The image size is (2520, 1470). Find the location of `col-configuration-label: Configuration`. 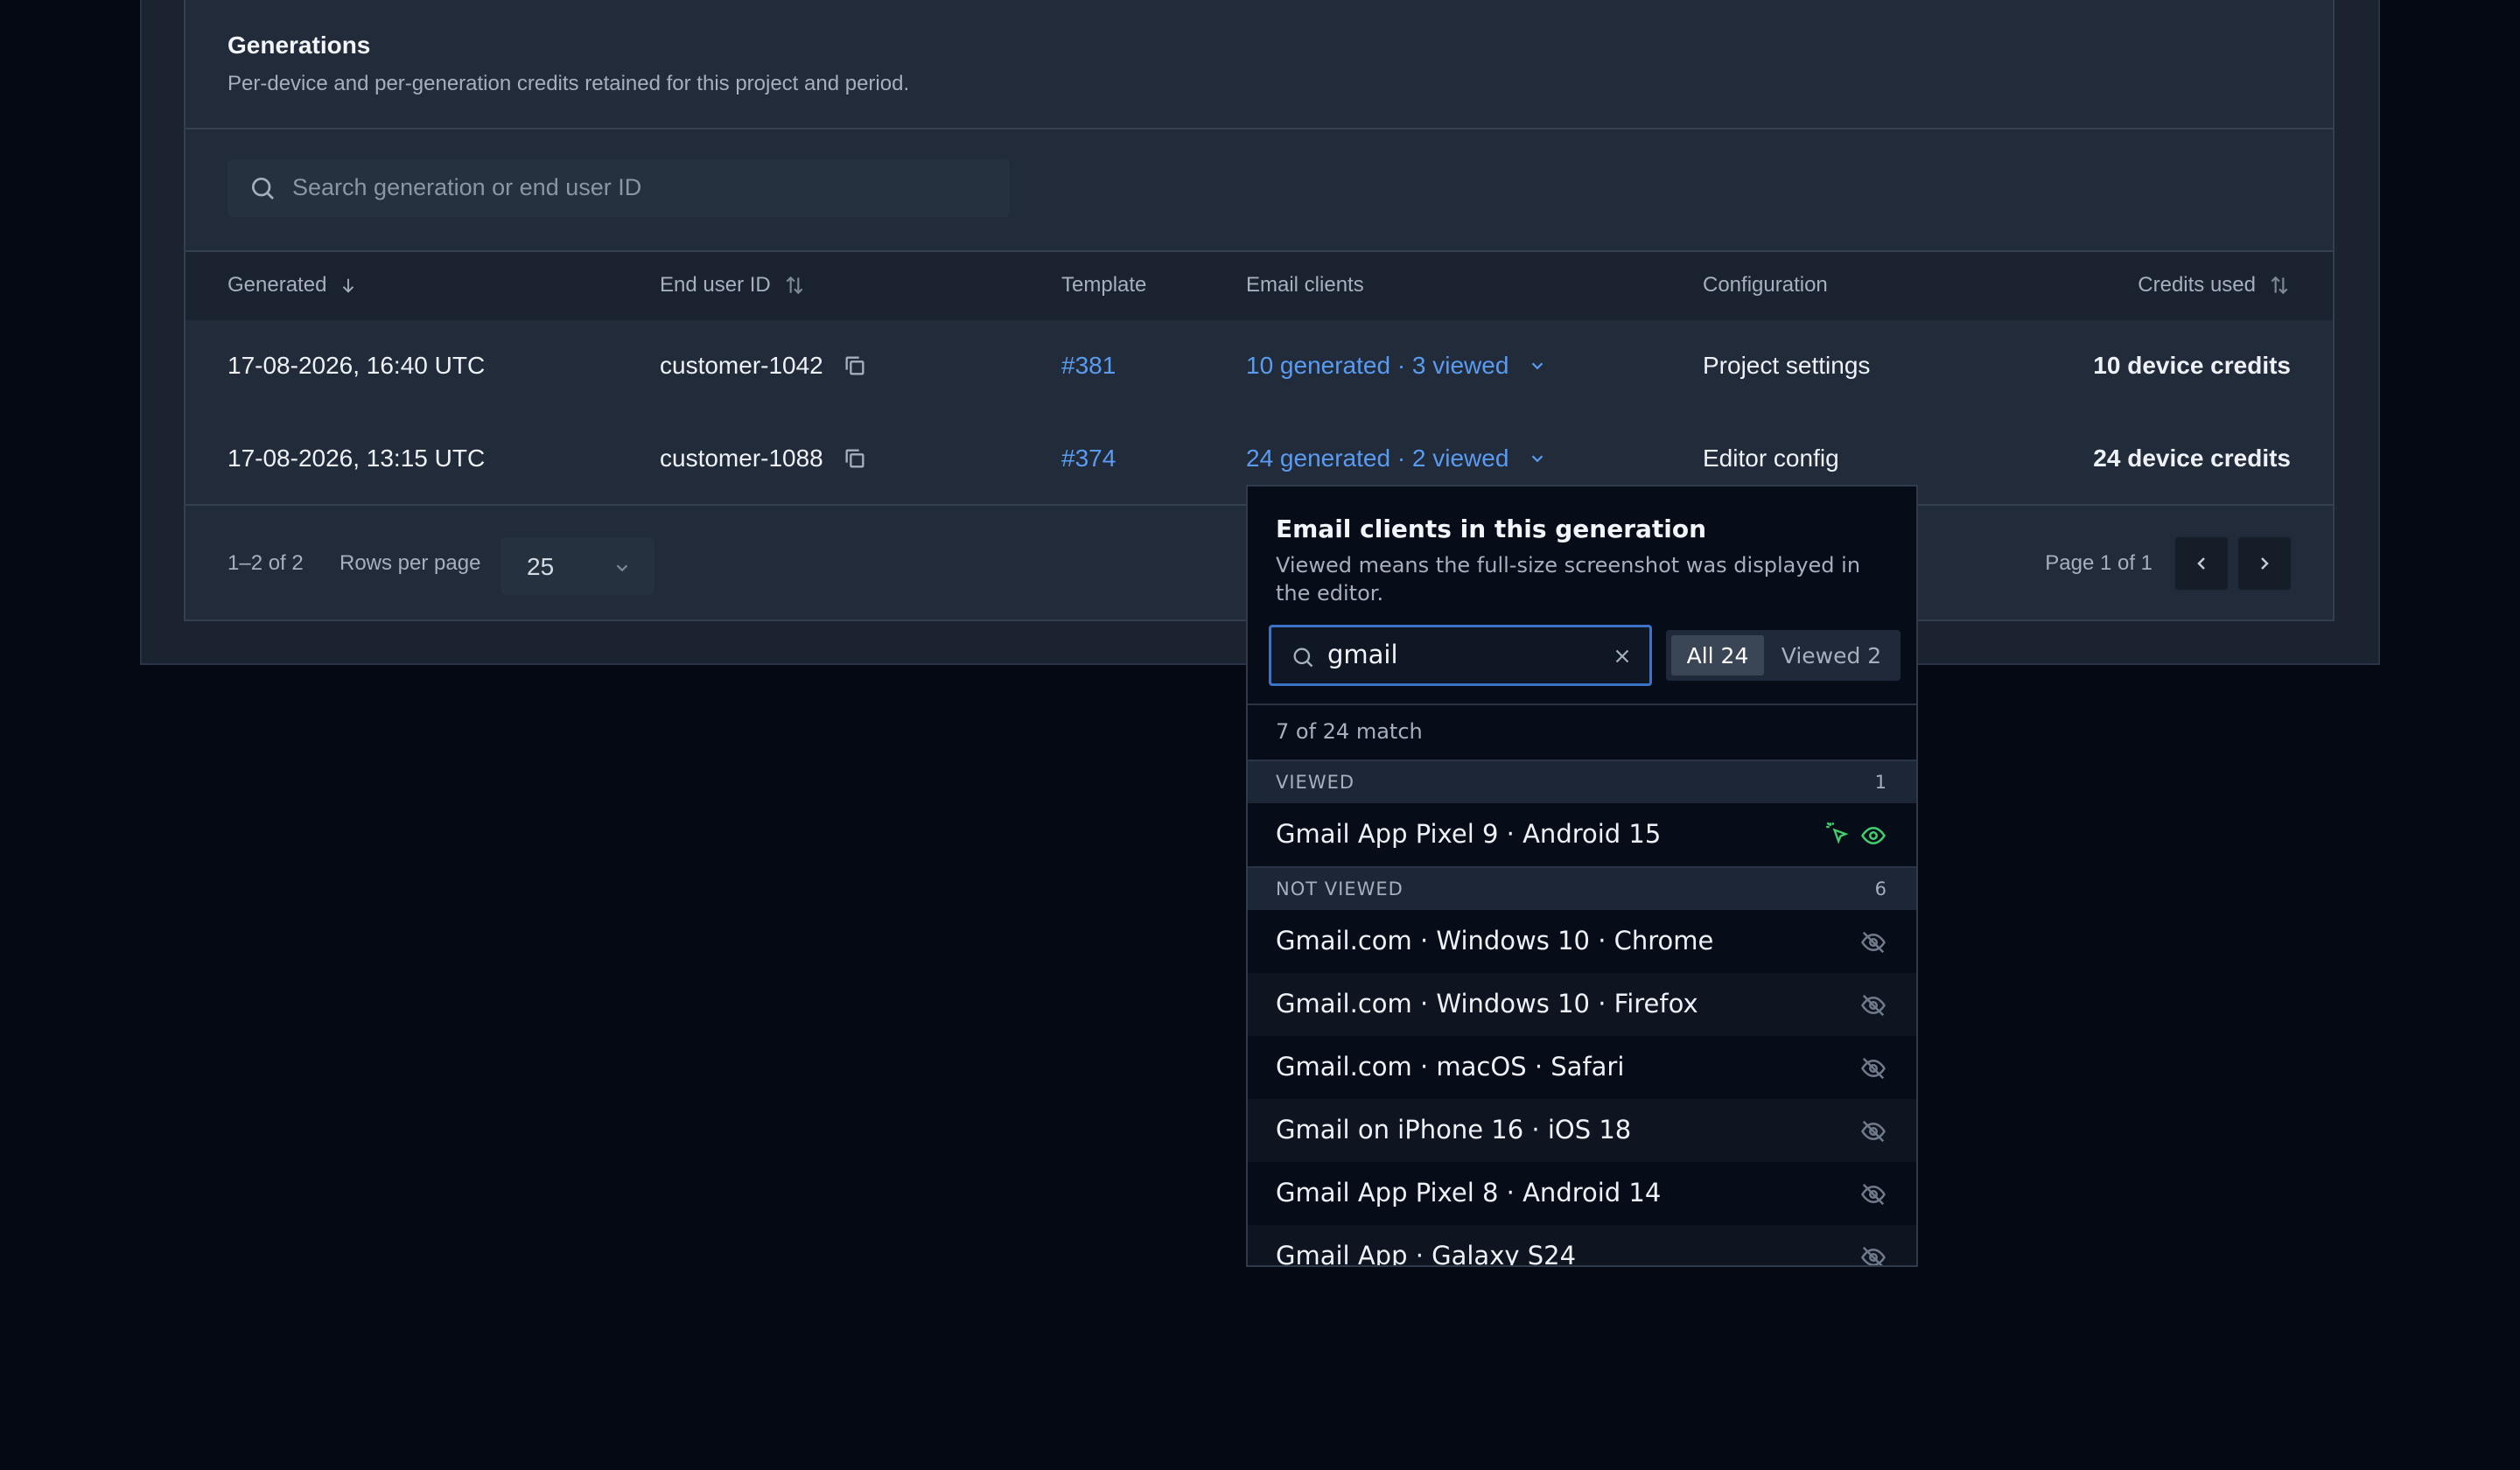

col-configuration-label: Configuration is located at coordinates (1765, 285).